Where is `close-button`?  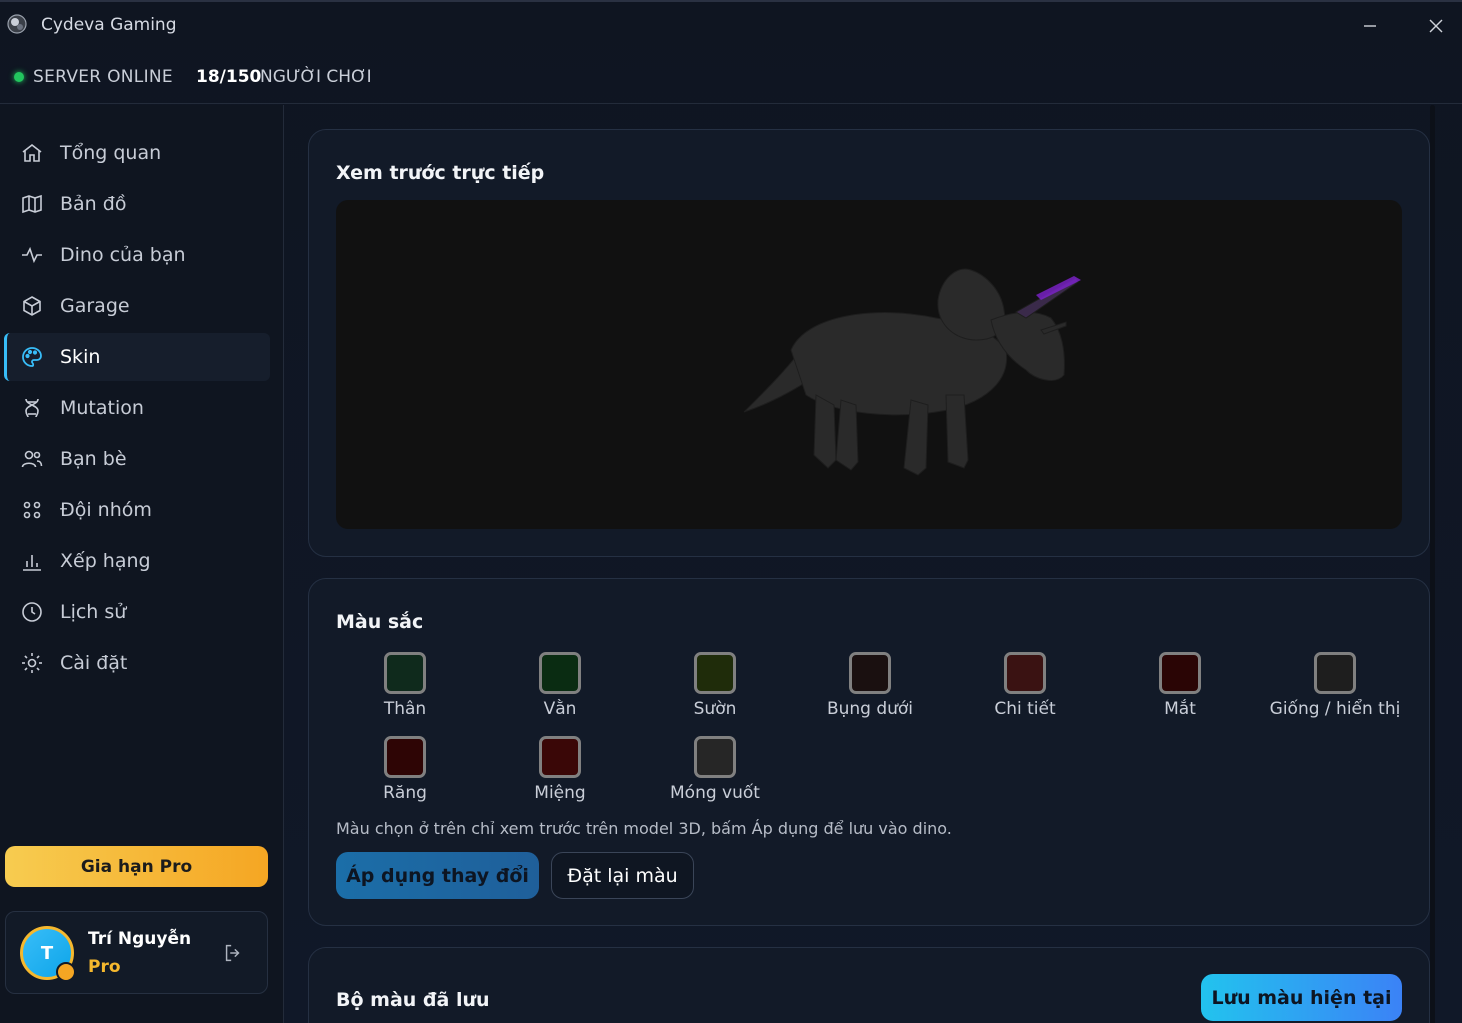 close-button is located at coordinates (1436, 26).